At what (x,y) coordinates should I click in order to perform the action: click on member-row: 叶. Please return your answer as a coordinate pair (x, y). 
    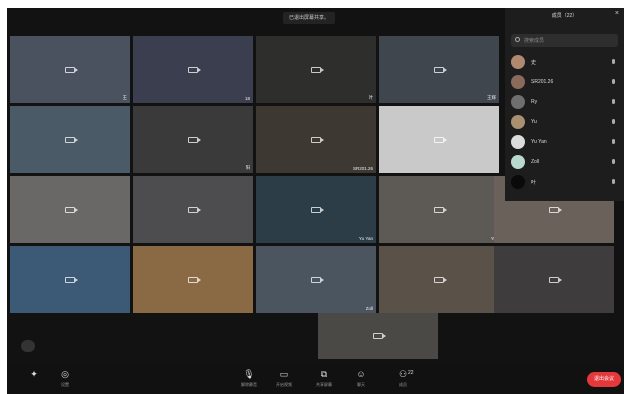
    Looking at the image, I should click on (565, 183).